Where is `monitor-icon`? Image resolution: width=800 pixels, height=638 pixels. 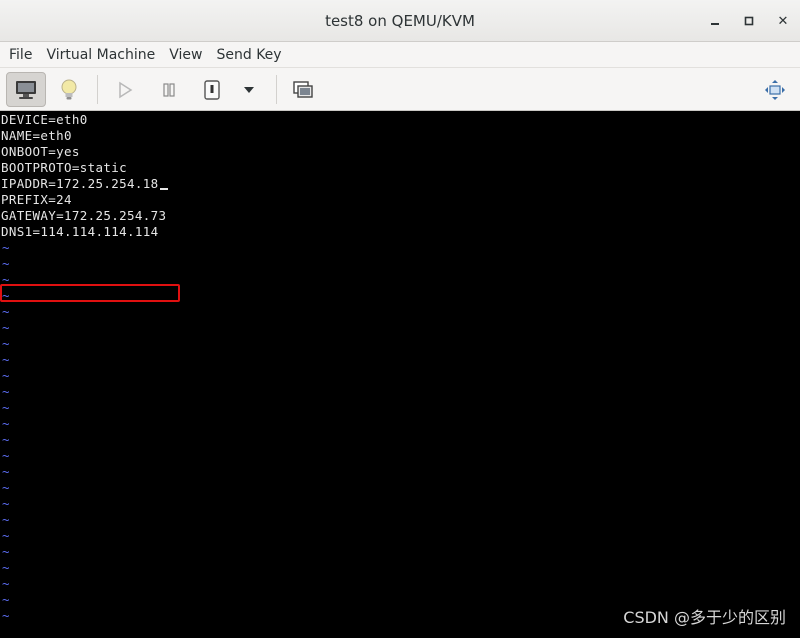
monitor-icon is located at coordinates (26, 89).